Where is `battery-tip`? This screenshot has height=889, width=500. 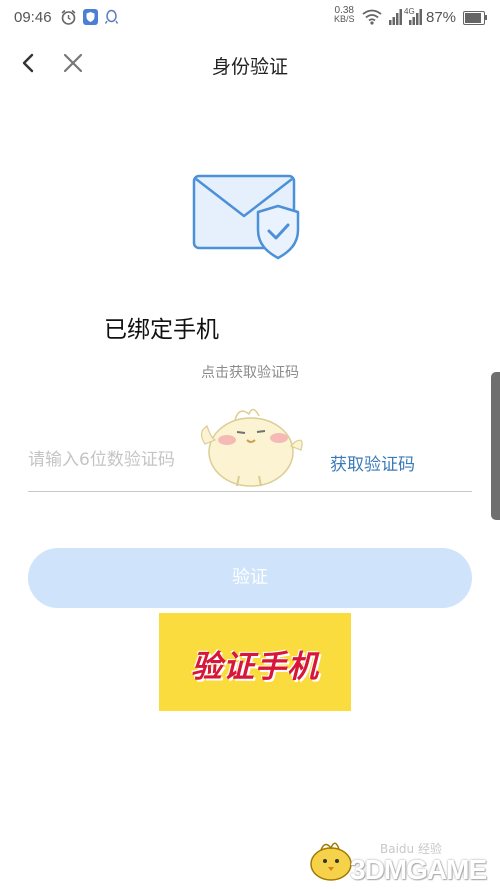 battery-tip is located at coordinates (486, 17).